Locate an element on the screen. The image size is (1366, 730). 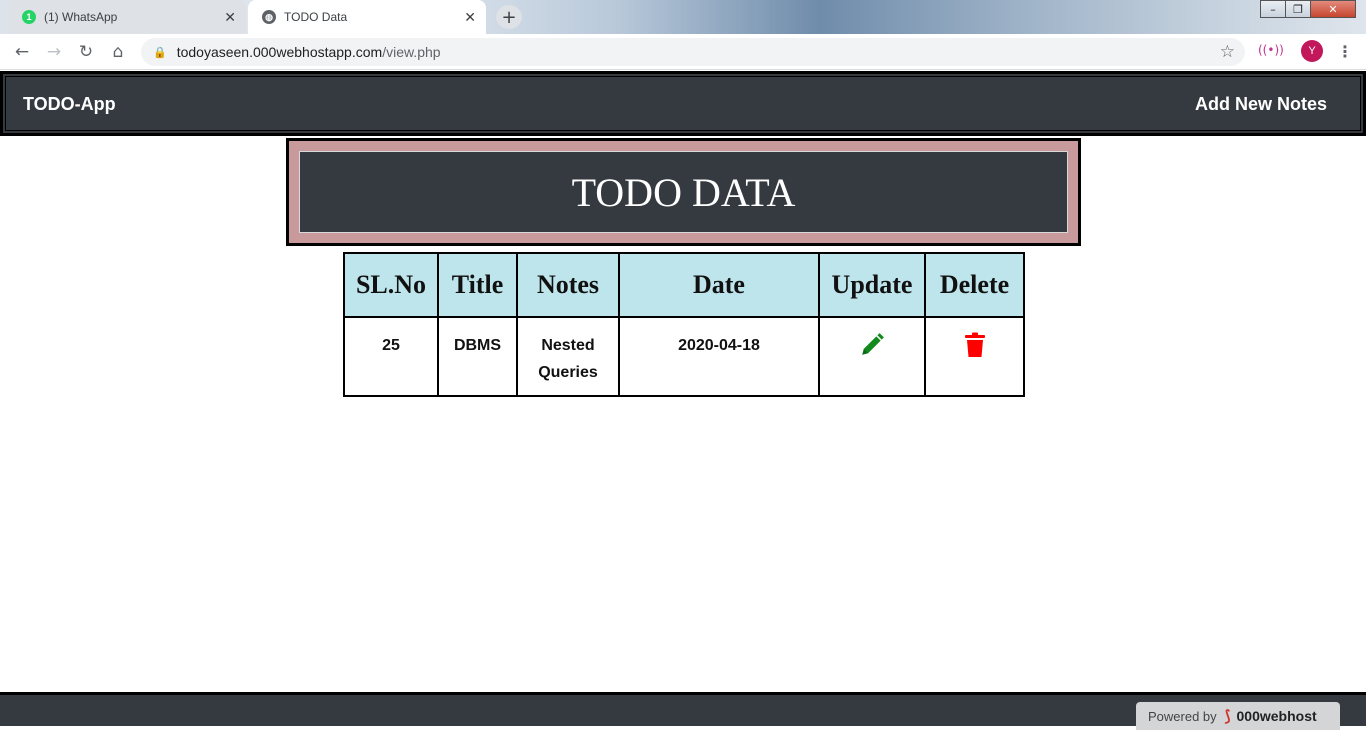
cell-delete is located at coordinates (974, 356).